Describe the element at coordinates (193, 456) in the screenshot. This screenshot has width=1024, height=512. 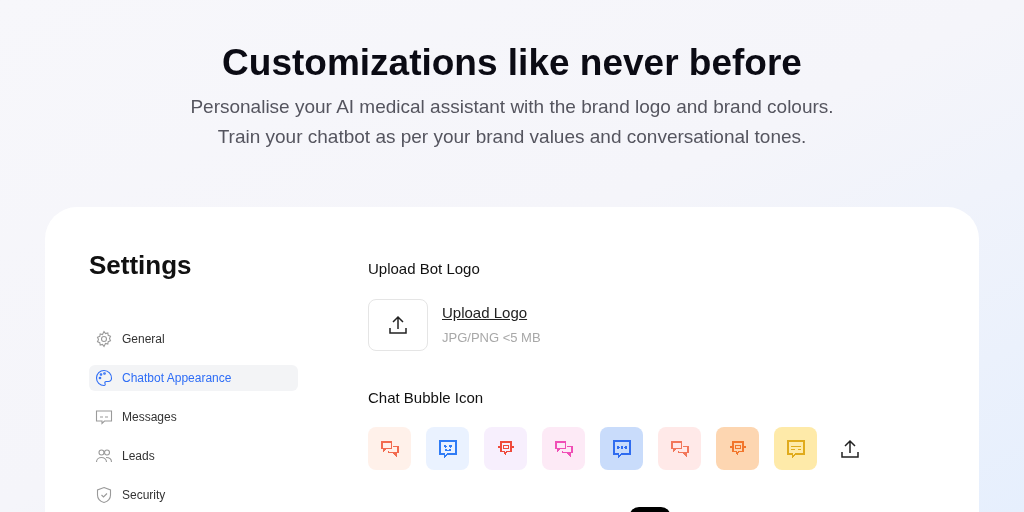
I see `sidebar-item: Leads` at that location.